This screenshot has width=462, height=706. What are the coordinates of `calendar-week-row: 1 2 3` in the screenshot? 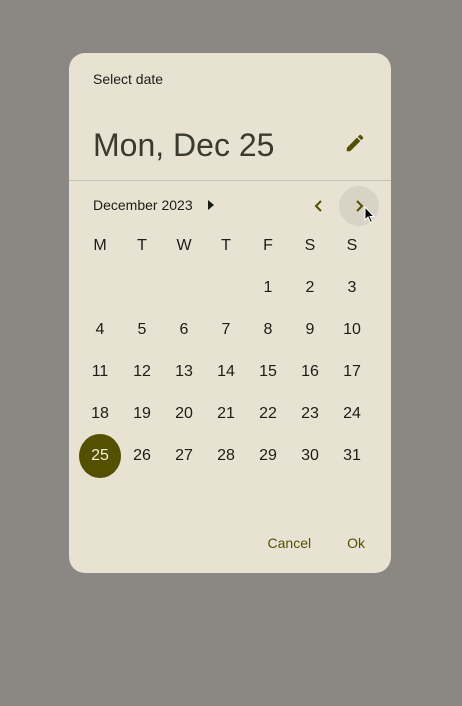 It's located at (226, 288).